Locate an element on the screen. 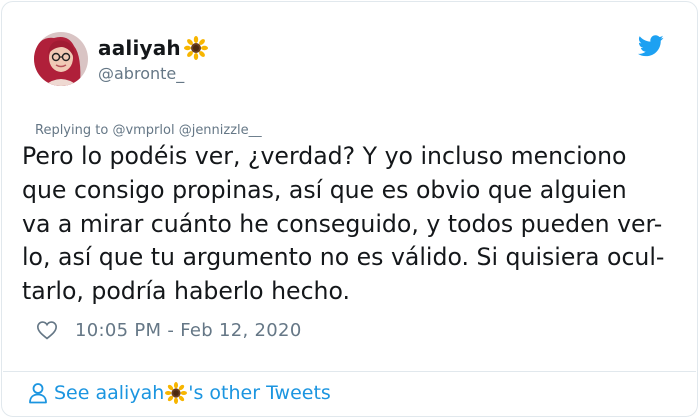 This screenshot has height=419, width=700. tweet-timestamp: 10:05 PM - Feb 12, 2020 is located at coordinates (188, 330).